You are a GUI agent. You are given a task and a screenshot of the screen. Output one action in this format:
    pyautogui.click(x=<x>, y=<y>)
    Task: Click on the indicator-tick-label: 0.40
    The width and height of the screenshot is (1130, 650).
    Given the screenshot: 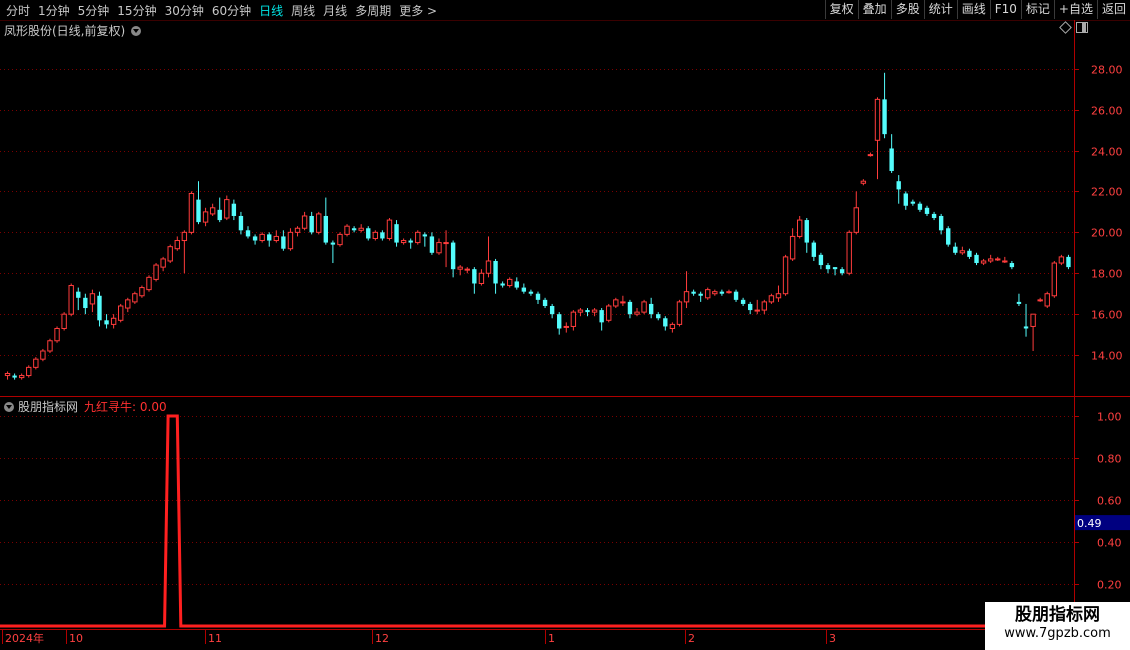 What is the action you would take?
    pyautogui.click(x=1109, y=543)
    